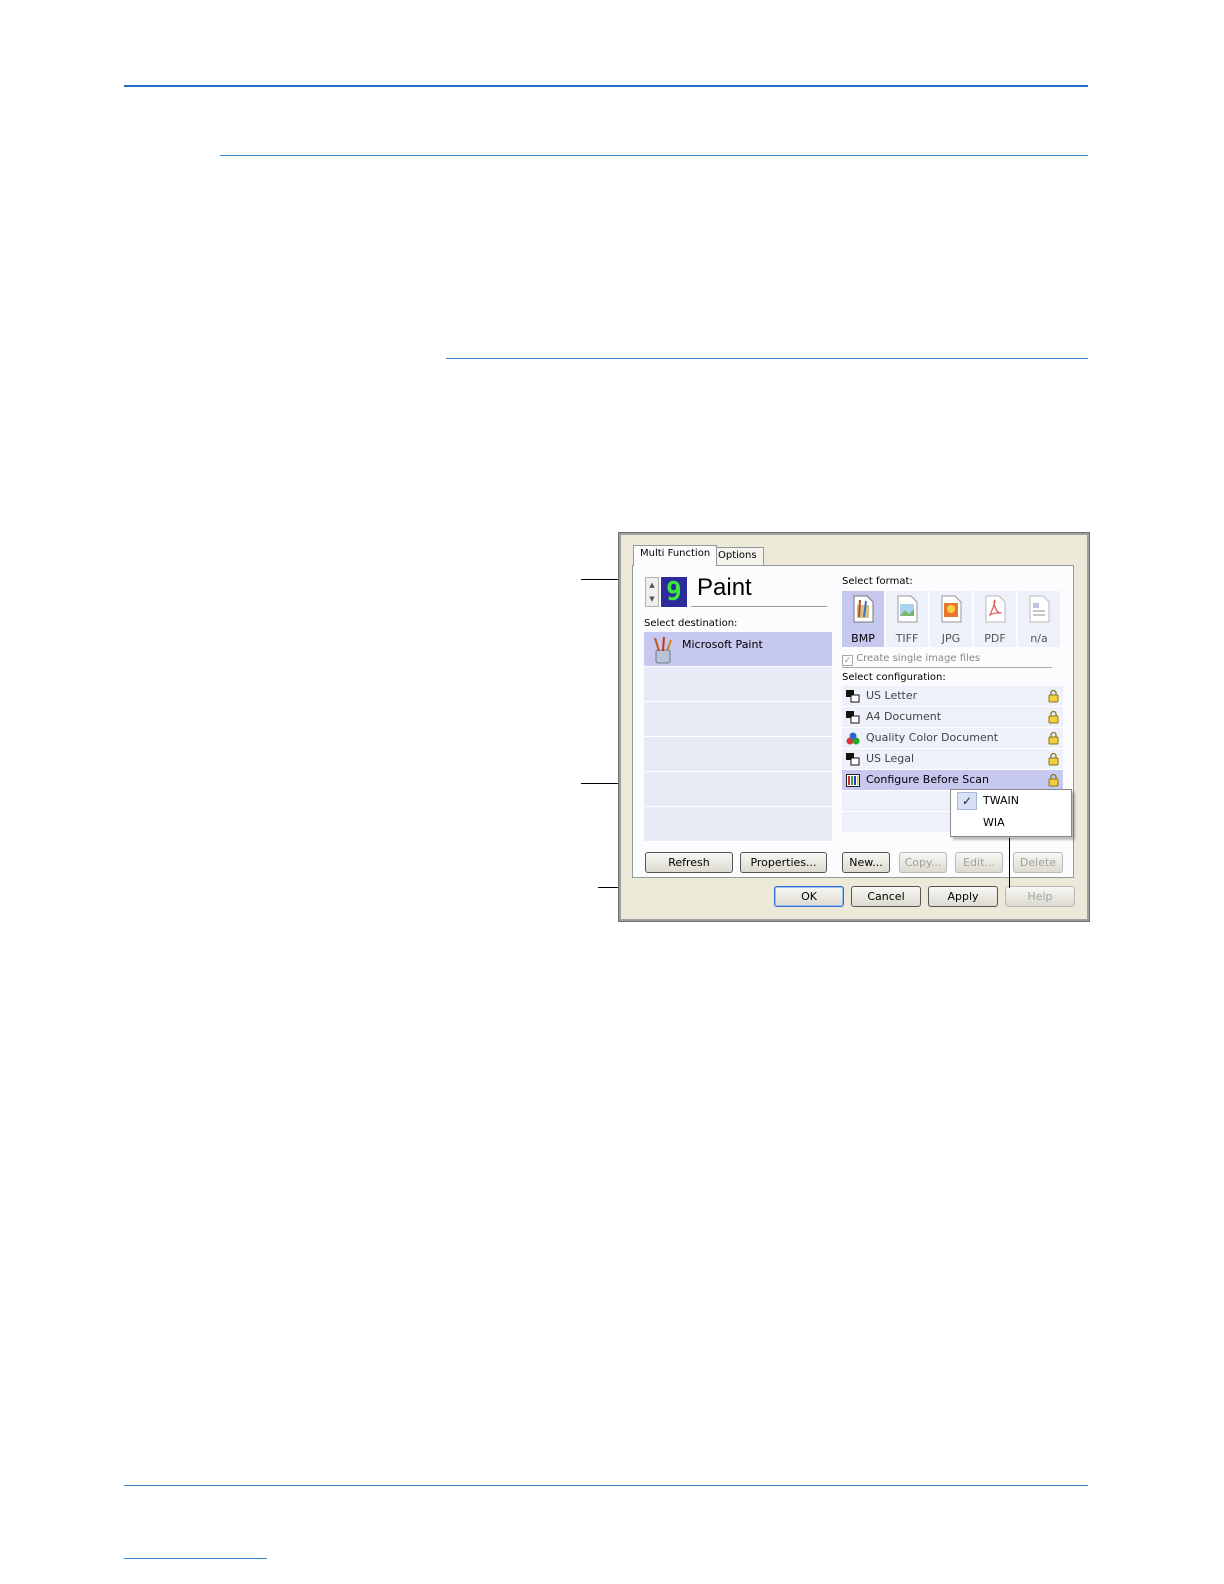 This screenshot has height=1584, width=1224. I want to click on section-rule, so click(654, 155).